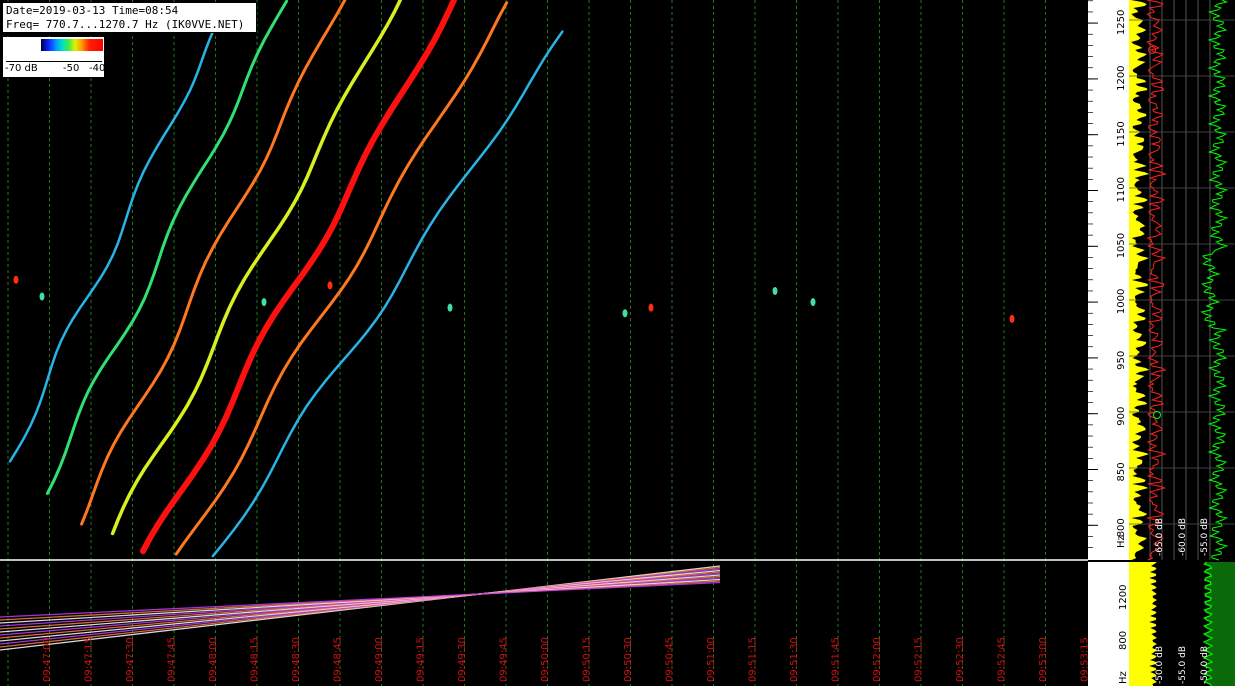  I want to click on color-scale-ticks, so click(54, 57).